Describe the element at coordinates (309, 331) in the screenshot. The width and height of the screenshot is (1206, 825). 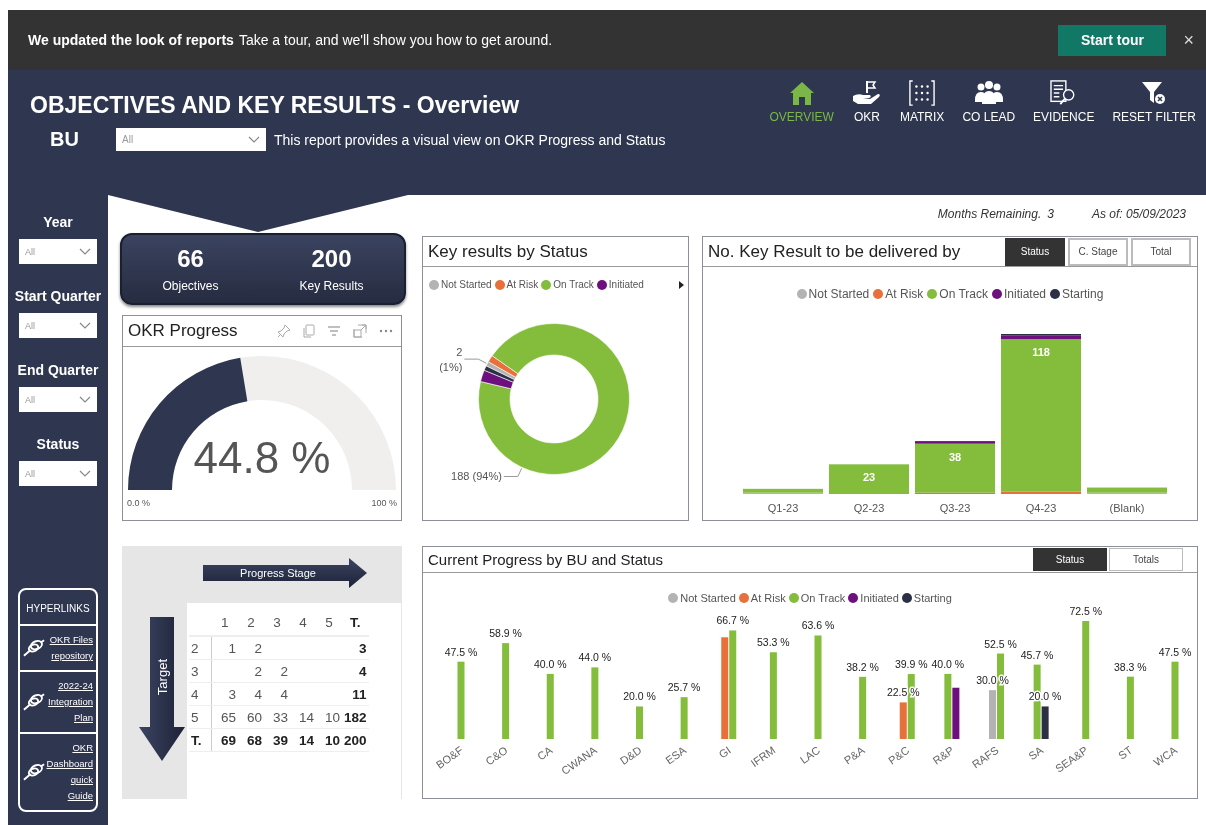
I see `copy-icon` at that location.